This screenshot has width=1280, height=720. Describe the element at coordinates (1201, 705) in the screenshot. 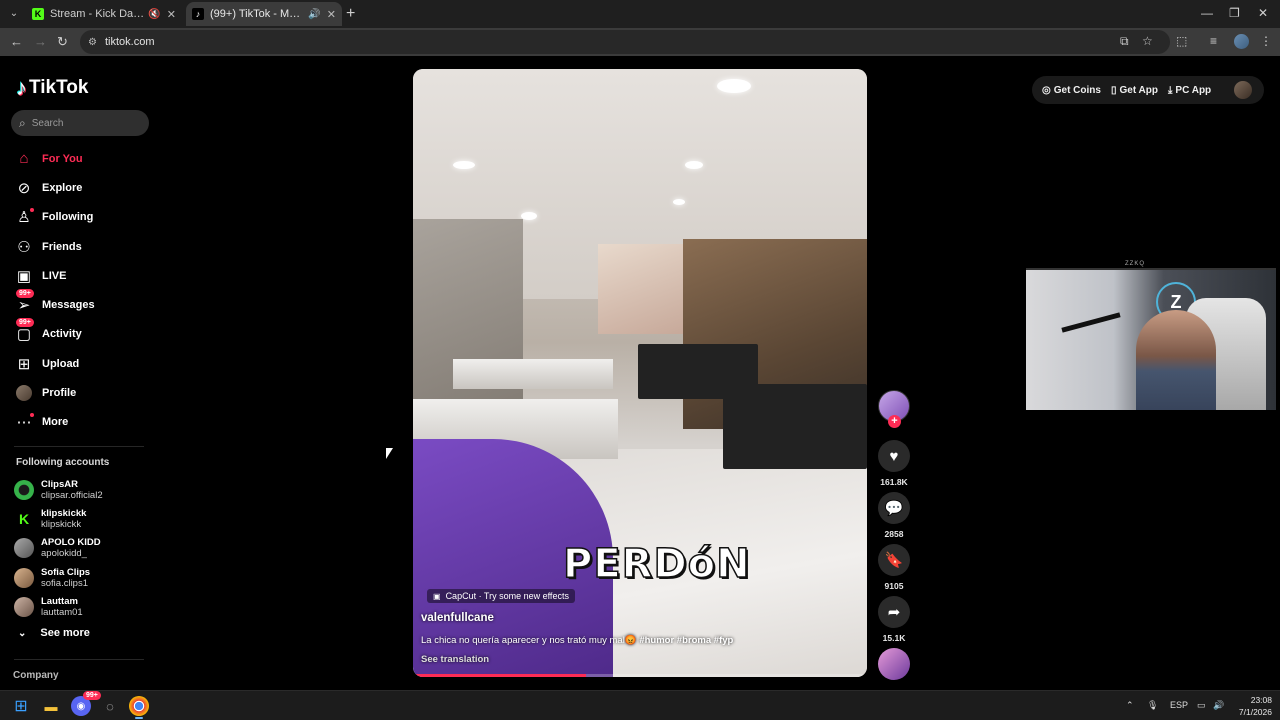

I see `network-icon: ▭` at that location.